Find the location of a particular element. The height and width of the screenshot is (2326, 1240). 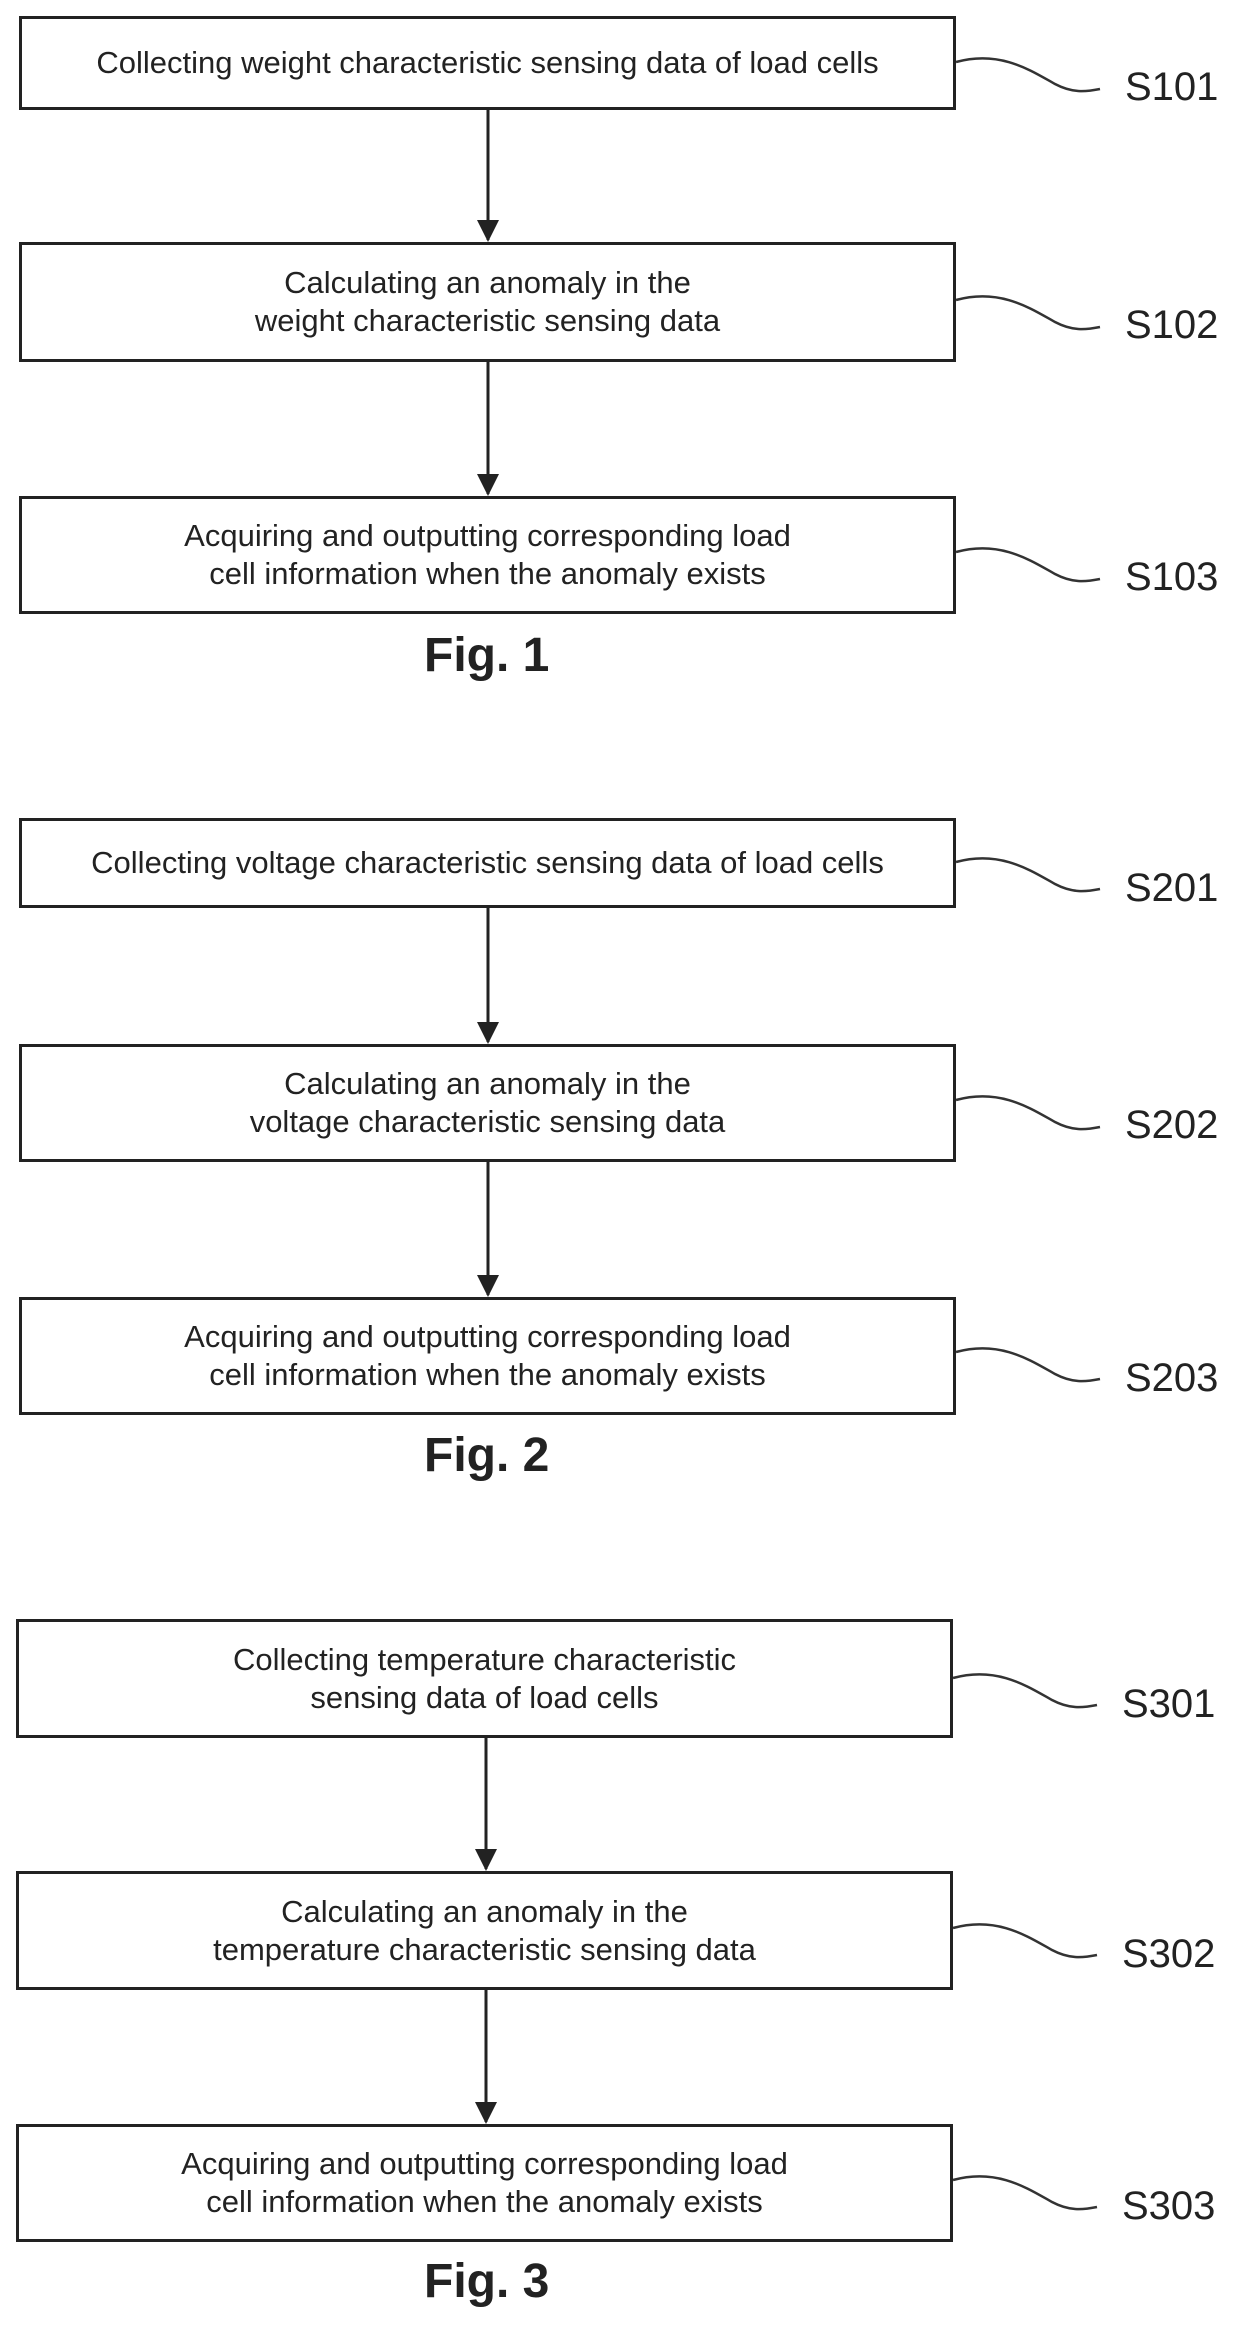

figure-caption: Fig. 3 is located at coordinates (487, 2281).